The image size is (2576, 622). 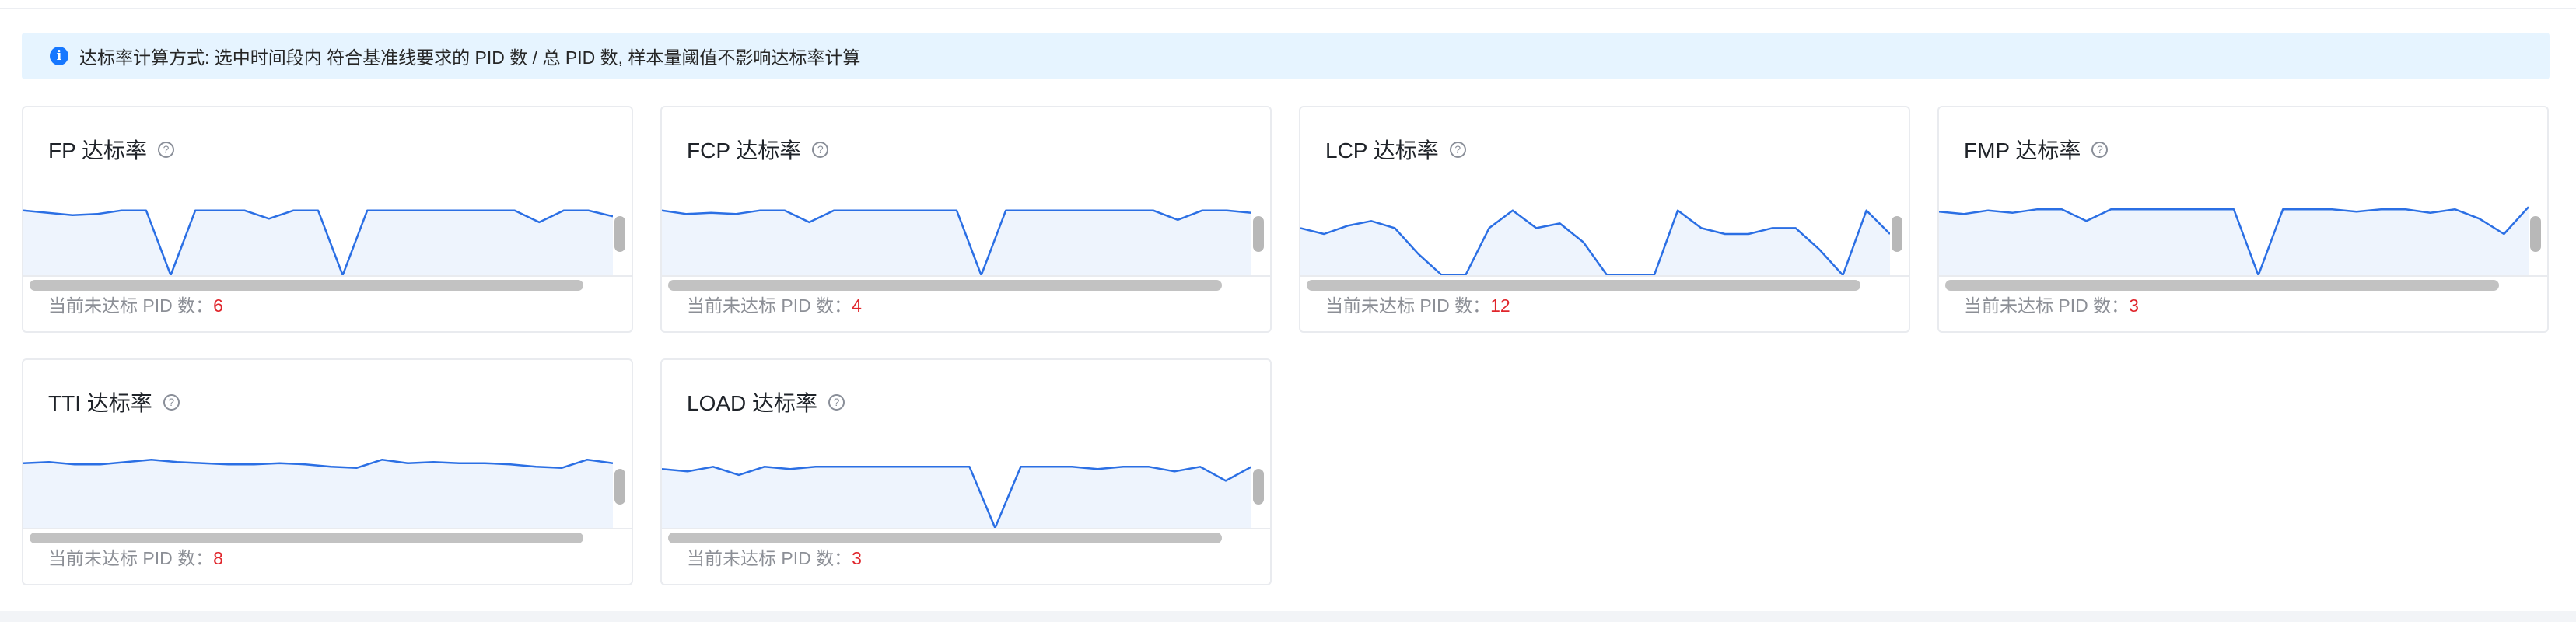 I want to click on card-footer: 当前未达标 PID 数：6, so click(x=135, y=304).